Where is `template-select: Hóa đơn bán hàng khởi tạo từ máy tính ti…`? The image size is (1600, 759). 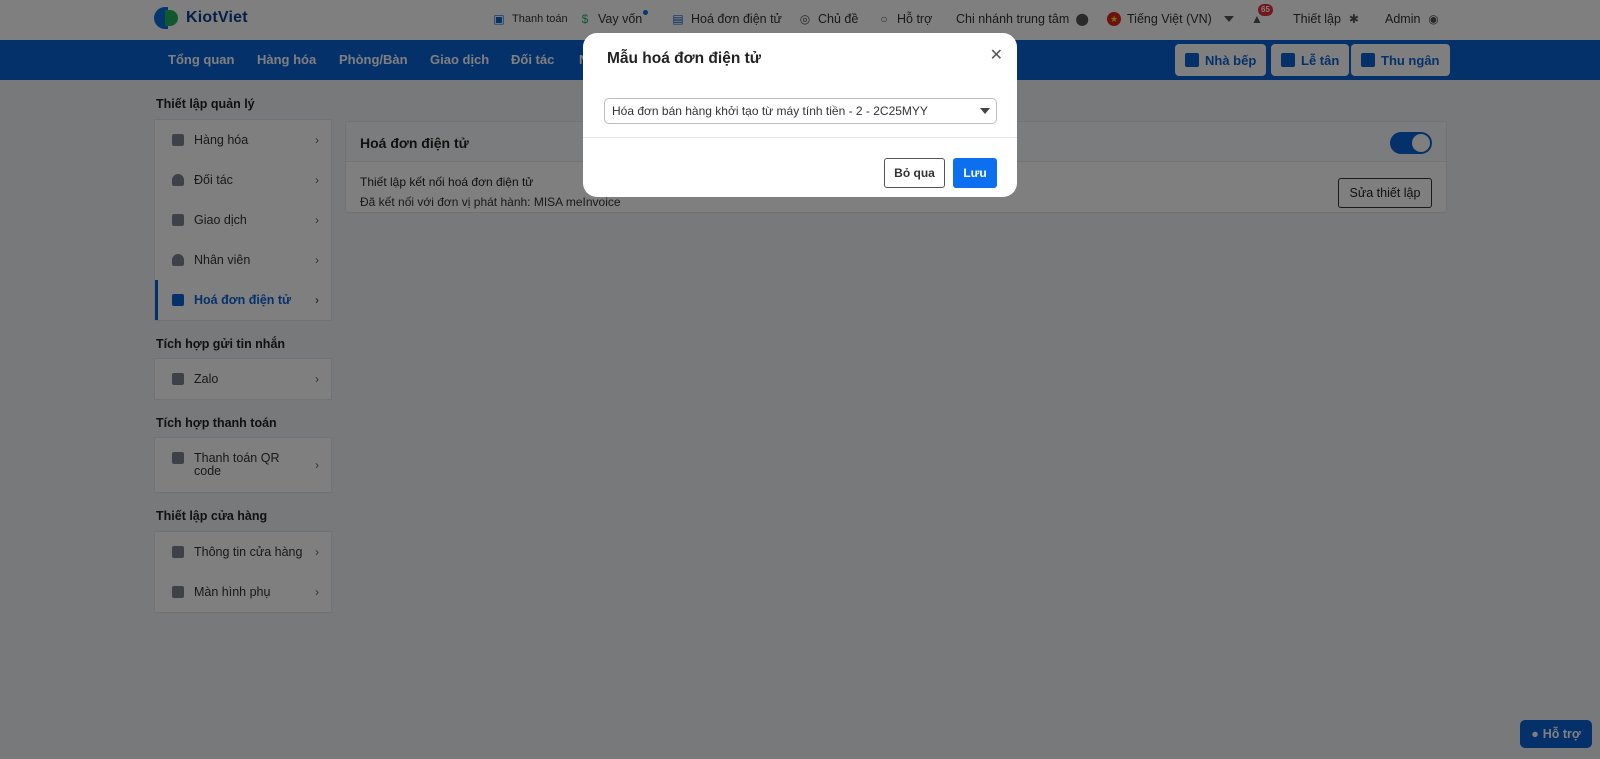 template-select: Hóa đơn bán hàng khởi tạo từ máy tính ti… is located at coordinates (800, 111).